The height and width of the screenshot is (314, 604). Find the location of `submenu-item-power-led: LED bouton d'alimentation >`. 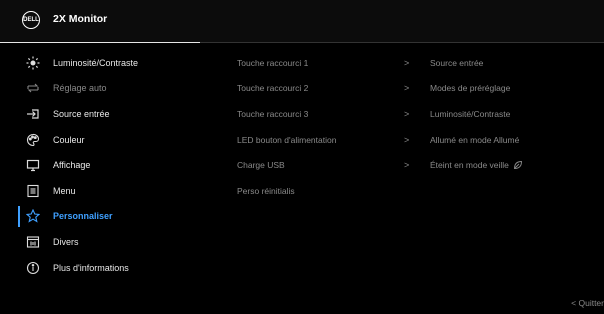

submenu-item-power-led: LED bouton d'alimentation > is located at coordinates (337, 140).